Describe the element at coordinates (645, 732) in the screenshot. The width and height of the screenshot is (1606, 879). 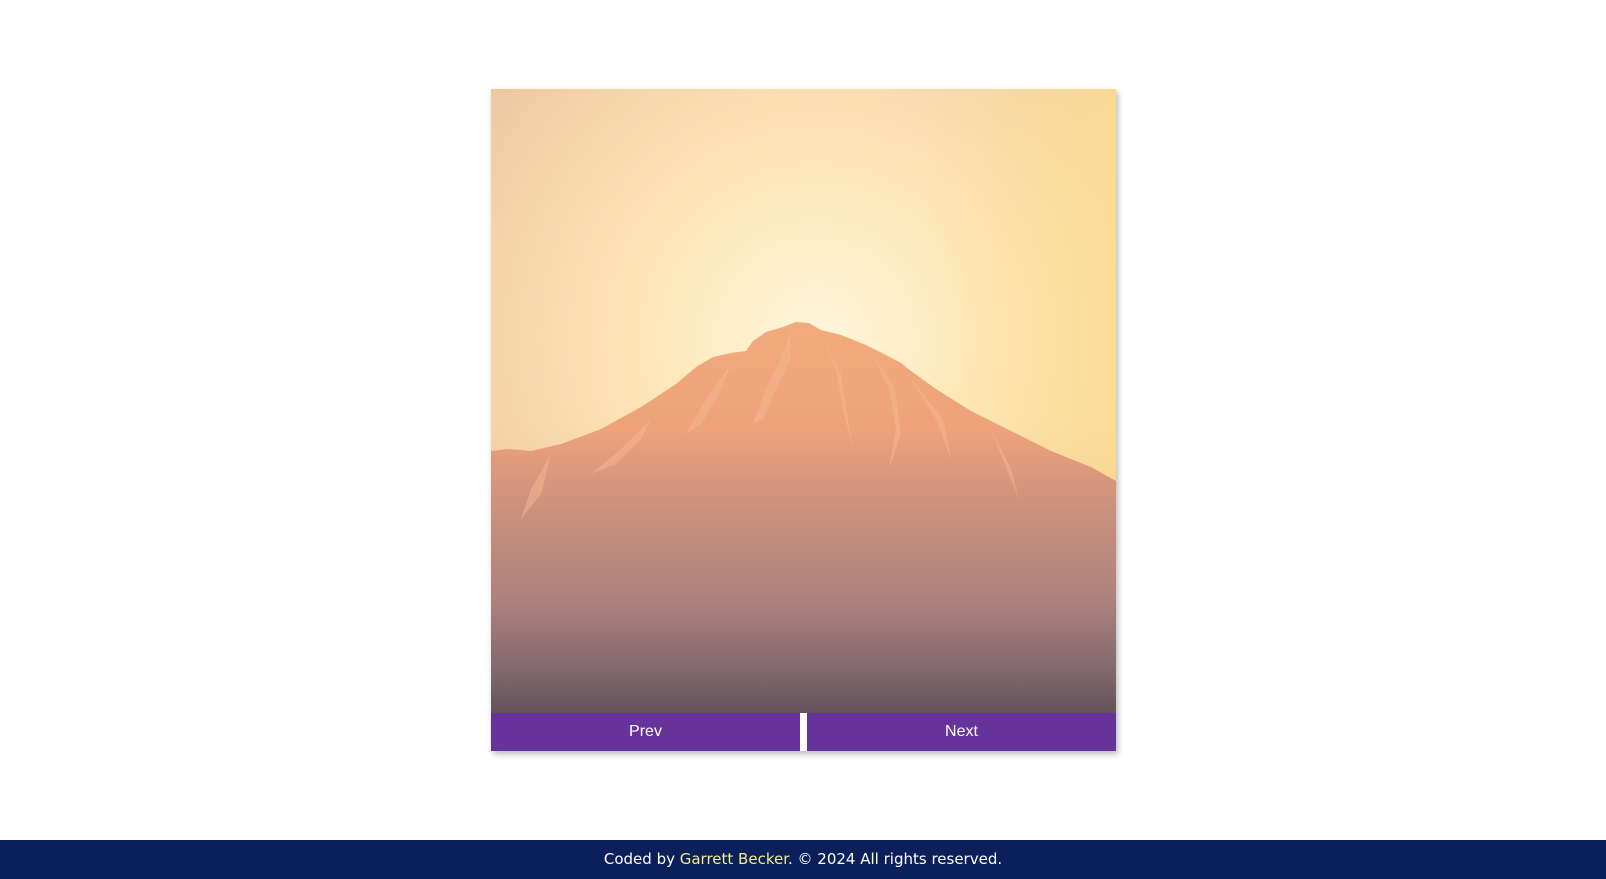
I see `prev-button: Prev` at that location.